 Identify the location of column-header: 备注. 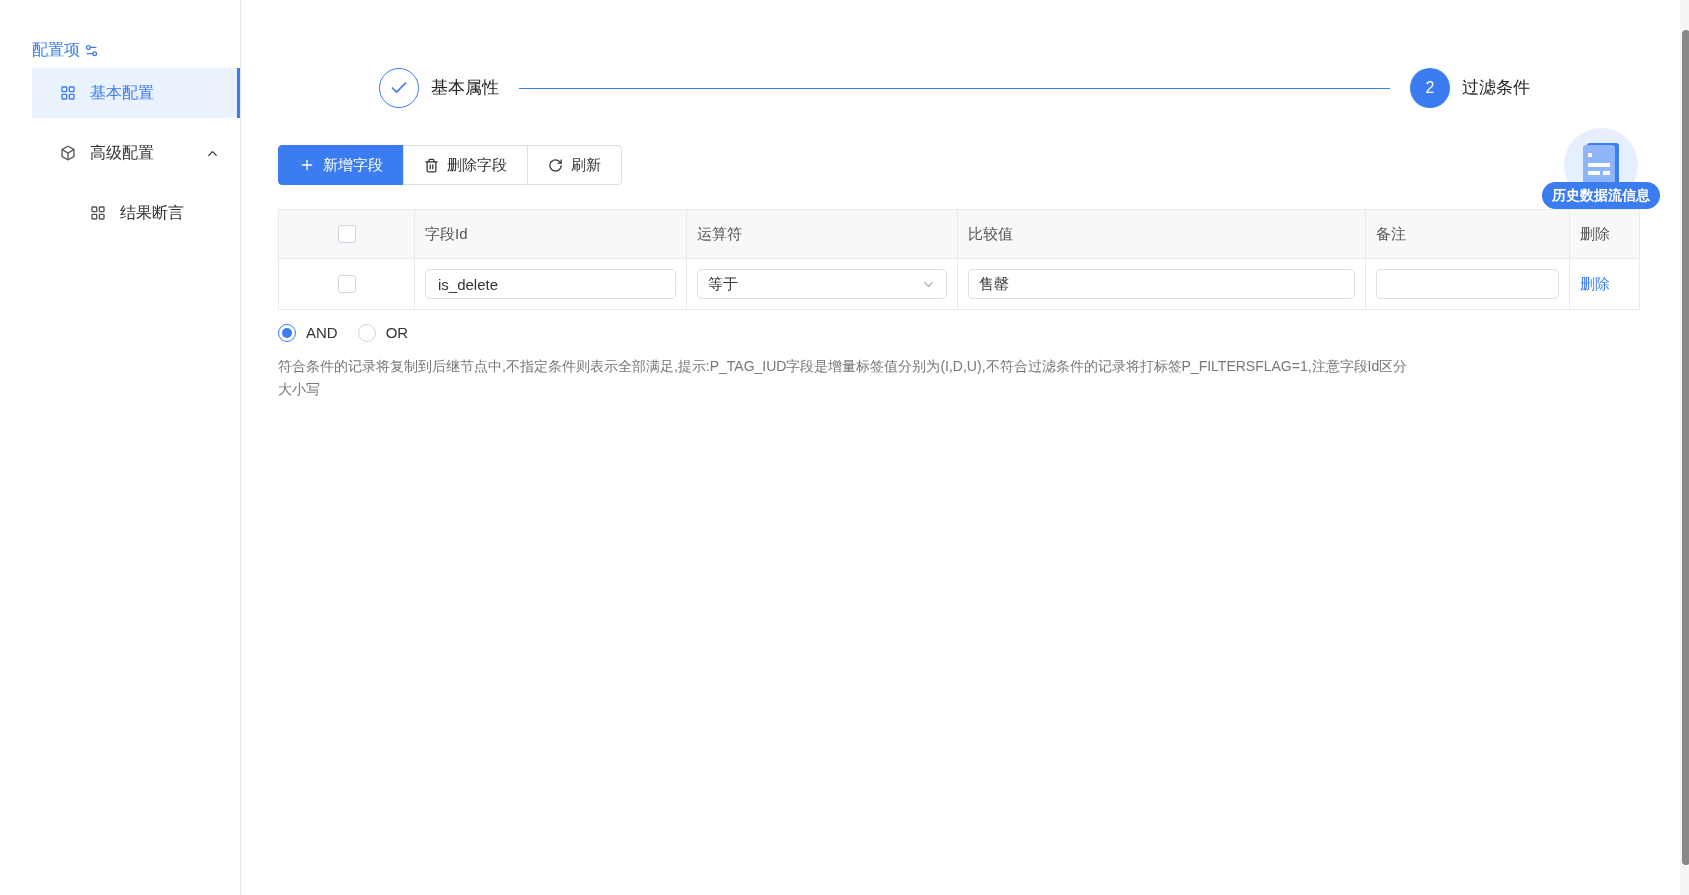
(1391, 233).